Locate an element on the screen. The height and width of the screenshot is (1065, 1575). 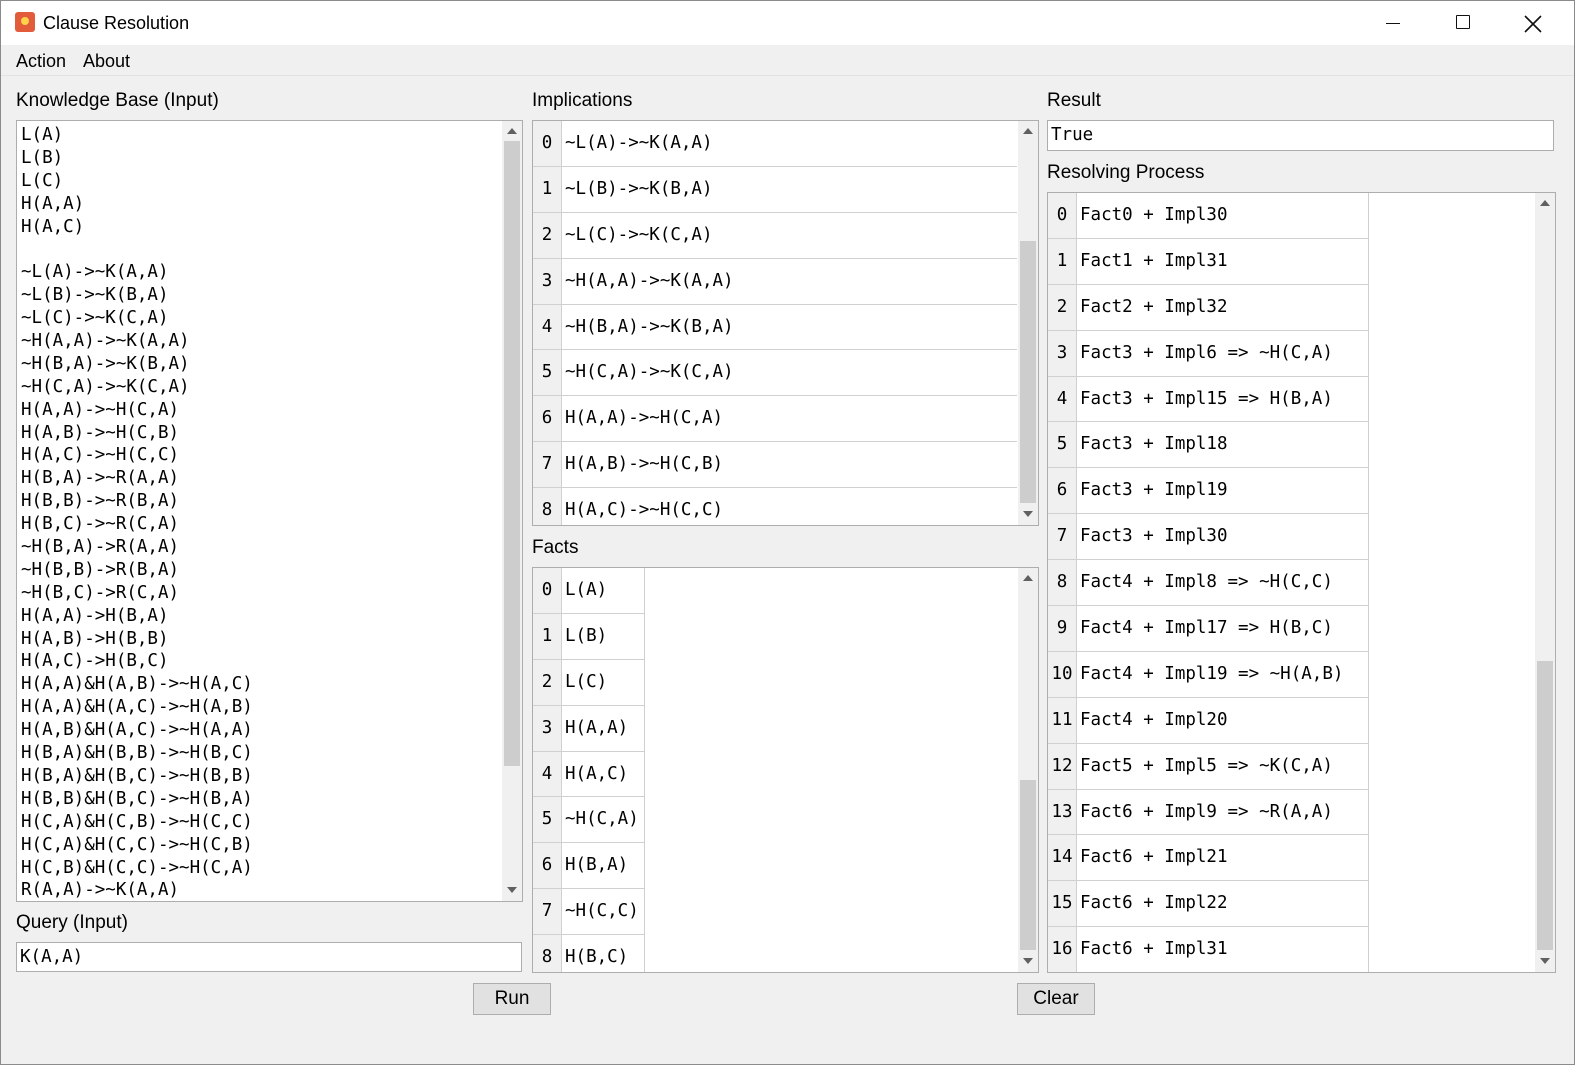
facts-row: 7 ~H(C,C) is located at coordinates (588, 912).